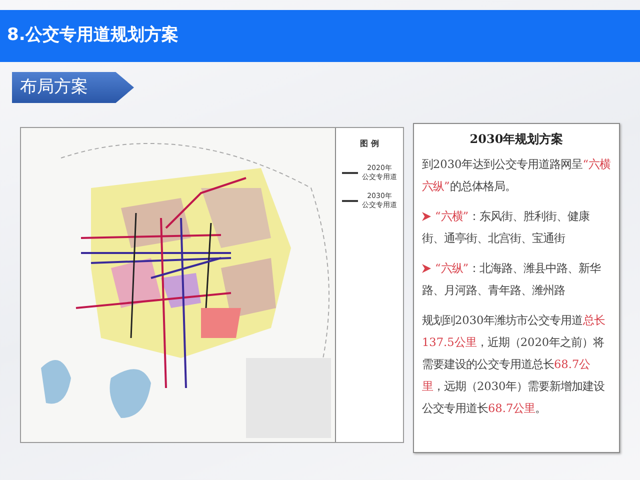  Describe the element at coordinates (506, 228) in the screenshot. I see `bullet-item: “六横”：东风街、胜利街、健康街、通亭街、北宫街、宝通街` at that location.